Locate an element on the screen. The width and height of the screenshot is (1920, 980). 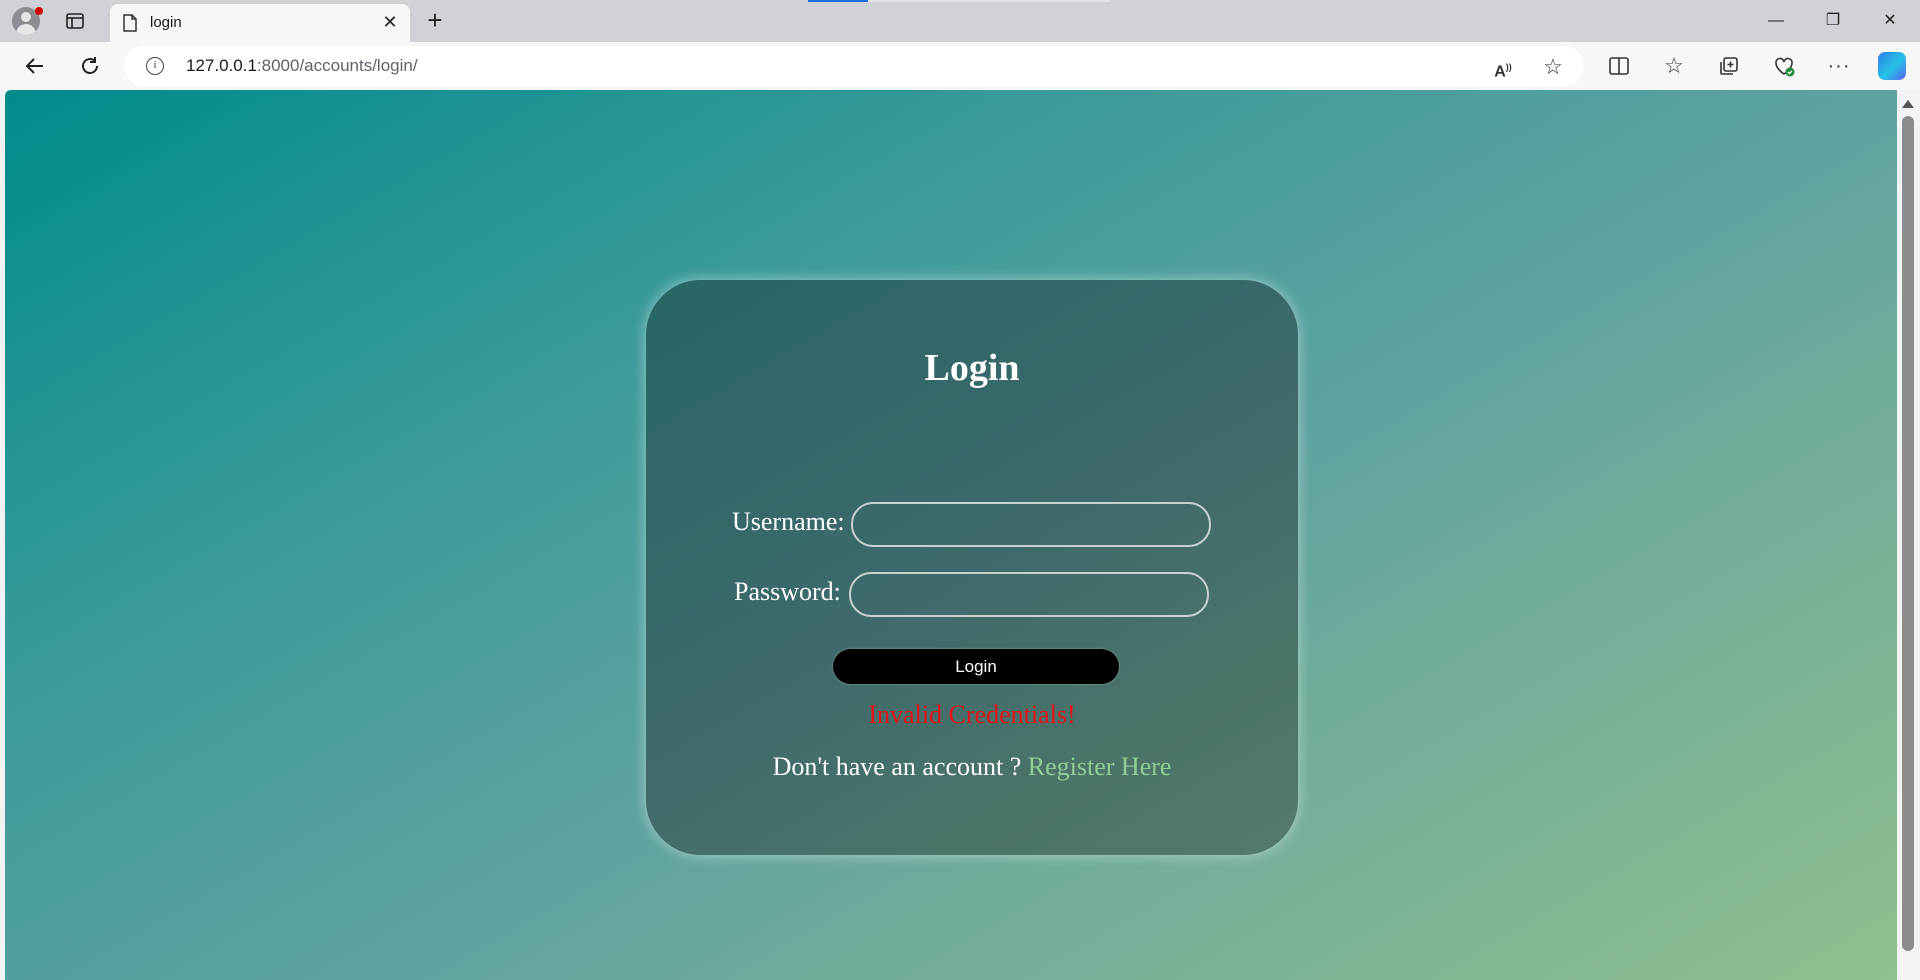
back-icon is located at coordinates (35, 66).